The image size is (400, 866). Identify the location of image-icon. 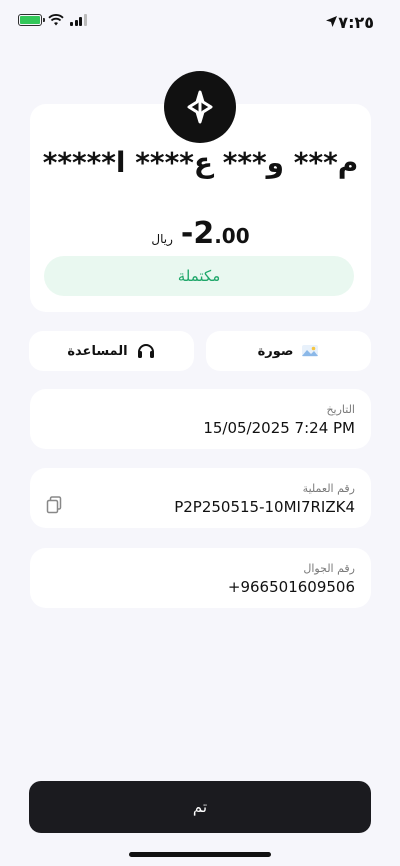
(310, 351).